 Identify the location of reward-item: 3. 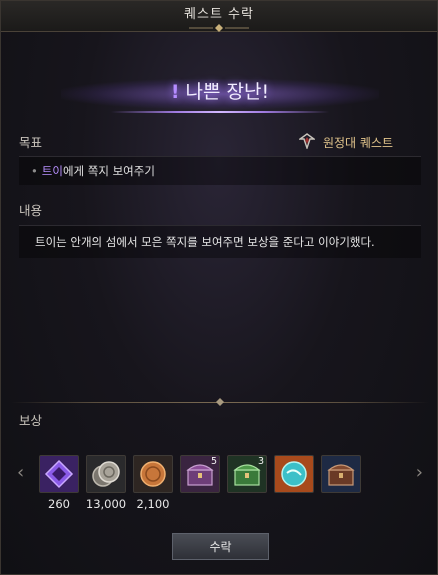
(247, 474).